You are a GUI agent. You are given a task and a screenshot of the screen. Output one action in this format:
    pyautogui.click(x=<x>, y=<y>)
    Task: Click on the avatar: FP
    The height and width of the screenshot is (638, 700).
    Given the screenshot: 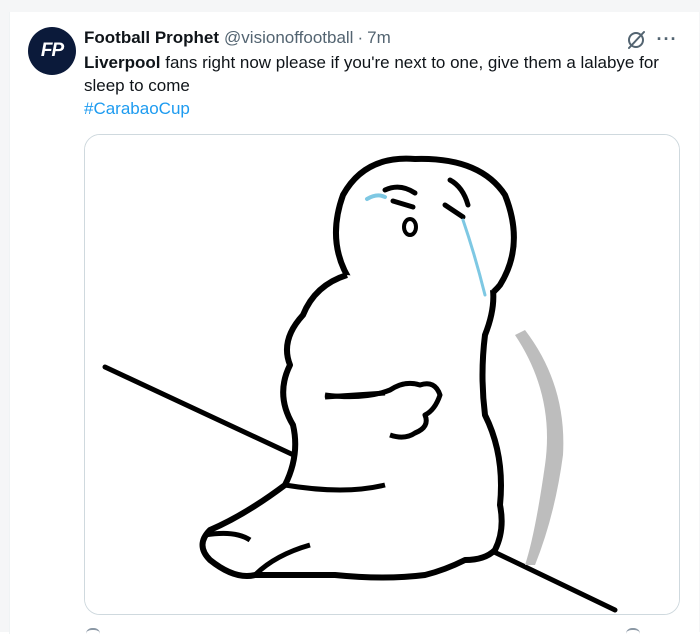 What is the action you would take?
    pyautogui.click(x=52, y=51)
    